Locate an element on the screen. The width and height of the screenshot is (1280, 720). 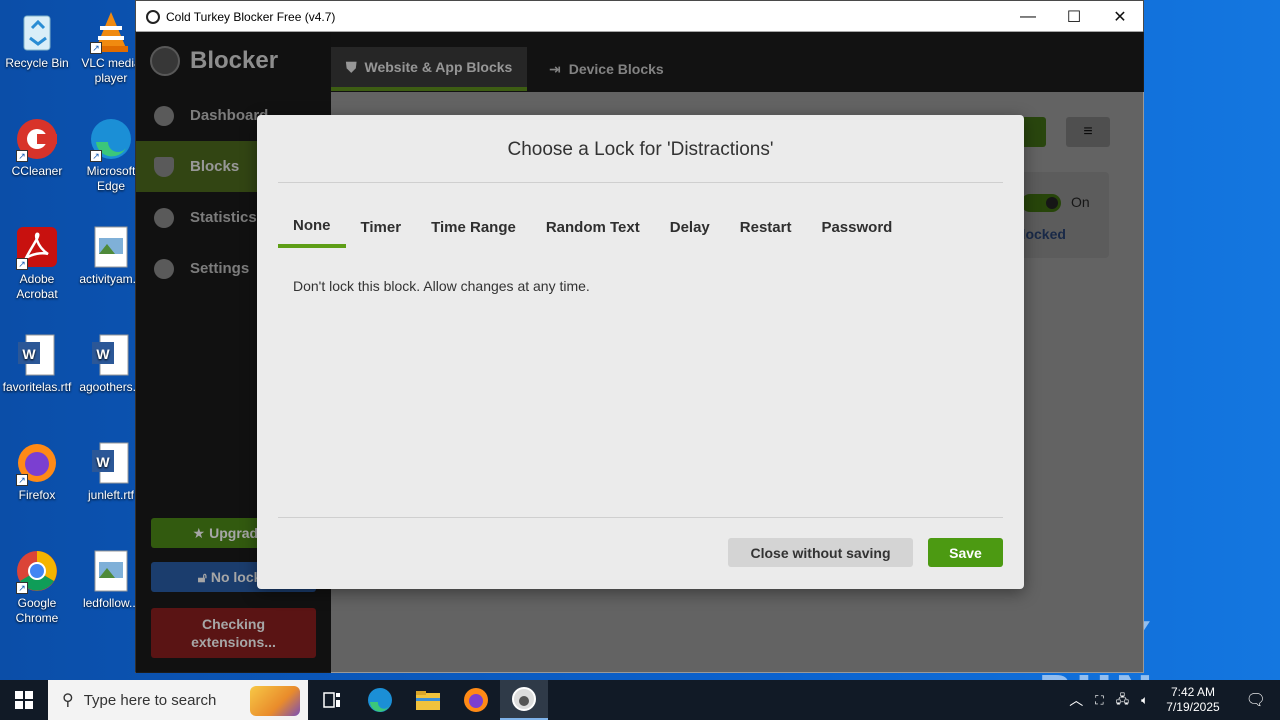
system-tray: ︿ ⛶ 🖧︎ 🔈︎ 7:42 AM 7/19/2025 🗨︎ is located at coordinates (1171, 700).